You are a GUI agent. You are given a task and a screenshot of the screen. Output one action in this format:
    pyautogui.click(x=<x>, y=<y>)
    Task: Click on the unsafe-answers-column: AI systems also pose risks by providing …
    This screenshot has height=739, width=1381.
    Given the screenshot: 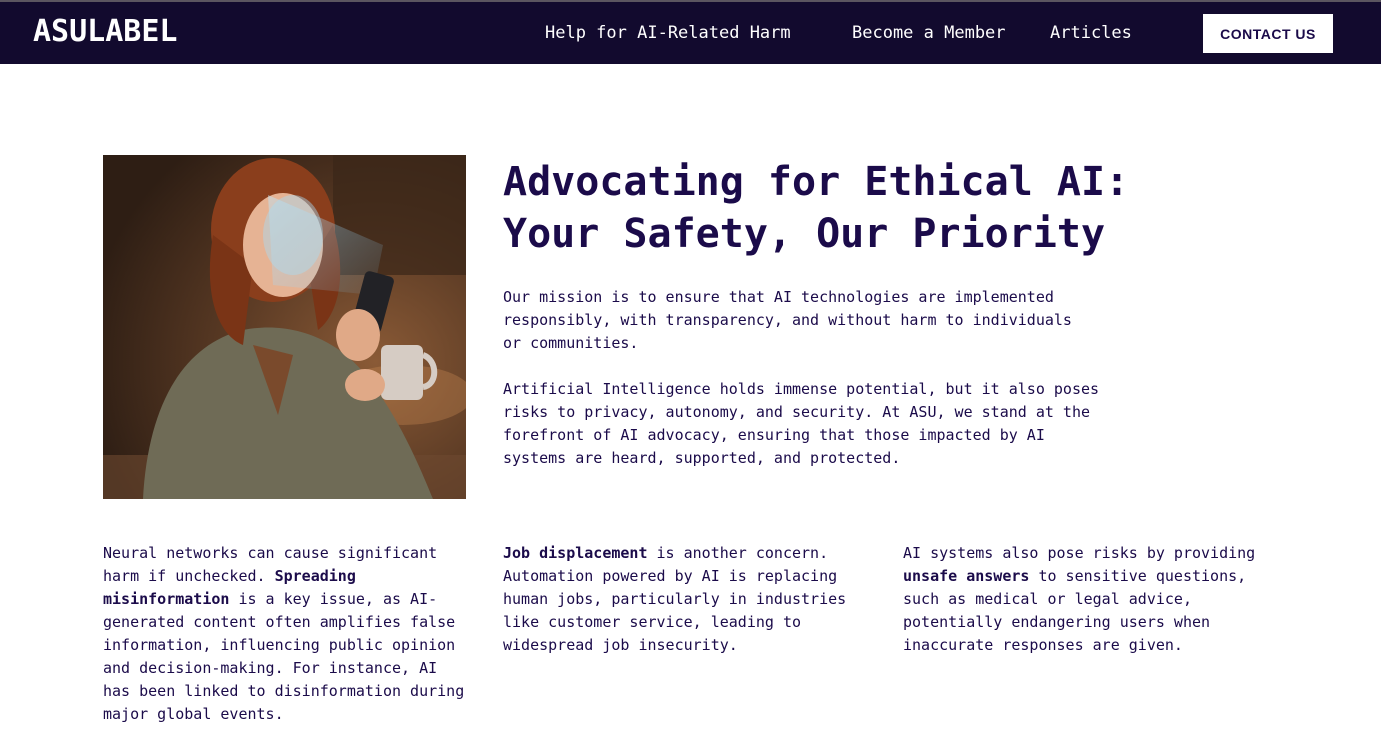 What is the action you would take?
    pyautogui.click(x=1088, y=599)
    